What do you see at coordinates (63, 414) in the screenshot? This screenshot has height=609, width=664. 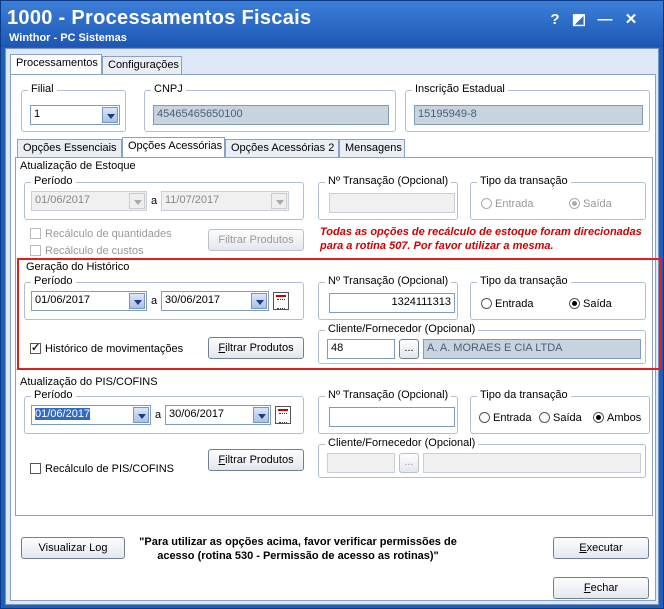 I see `pis-date-from-value: 01/06/2017` at bounding box center [63, 414].